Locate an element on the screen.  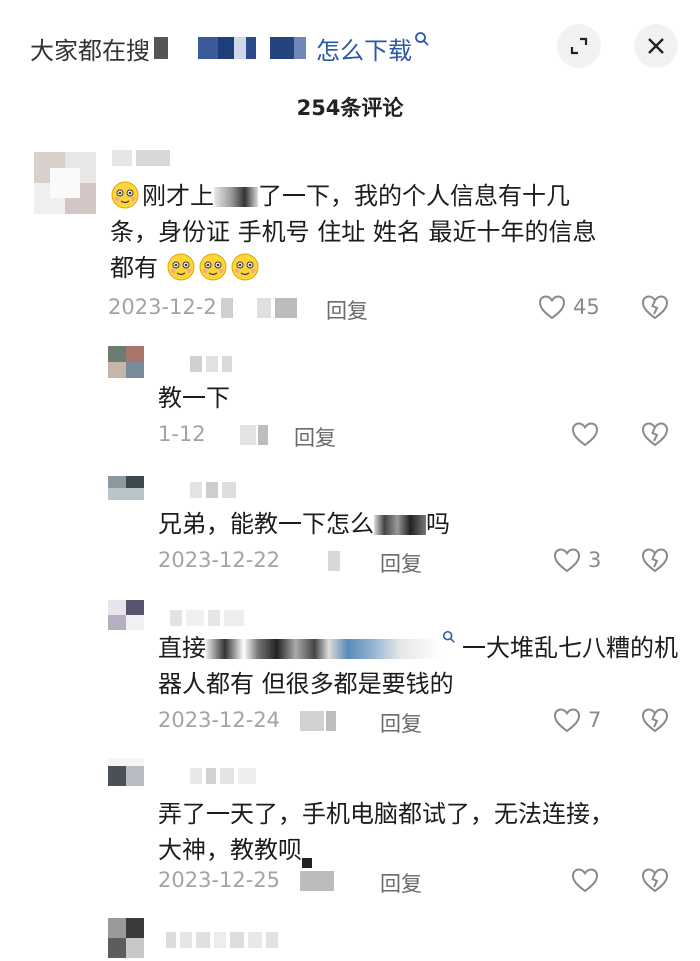
like-button: 45 is located at coordinates (568, 307).